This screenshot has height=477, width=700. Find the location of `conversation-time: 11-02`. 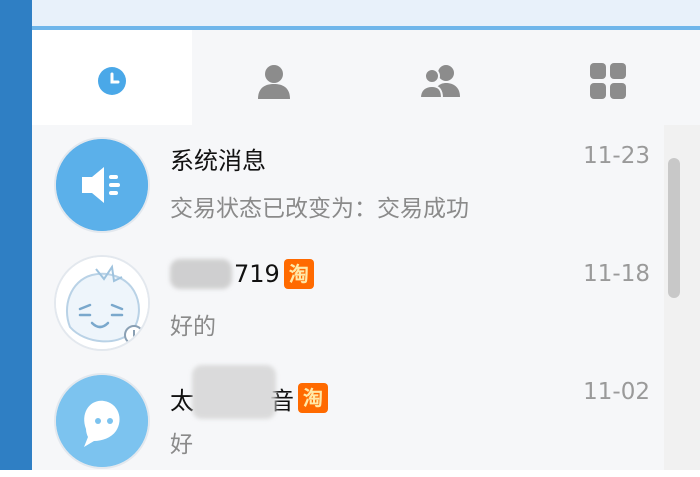

conversation-time: 11-02 is located at coordinates (616, 392).